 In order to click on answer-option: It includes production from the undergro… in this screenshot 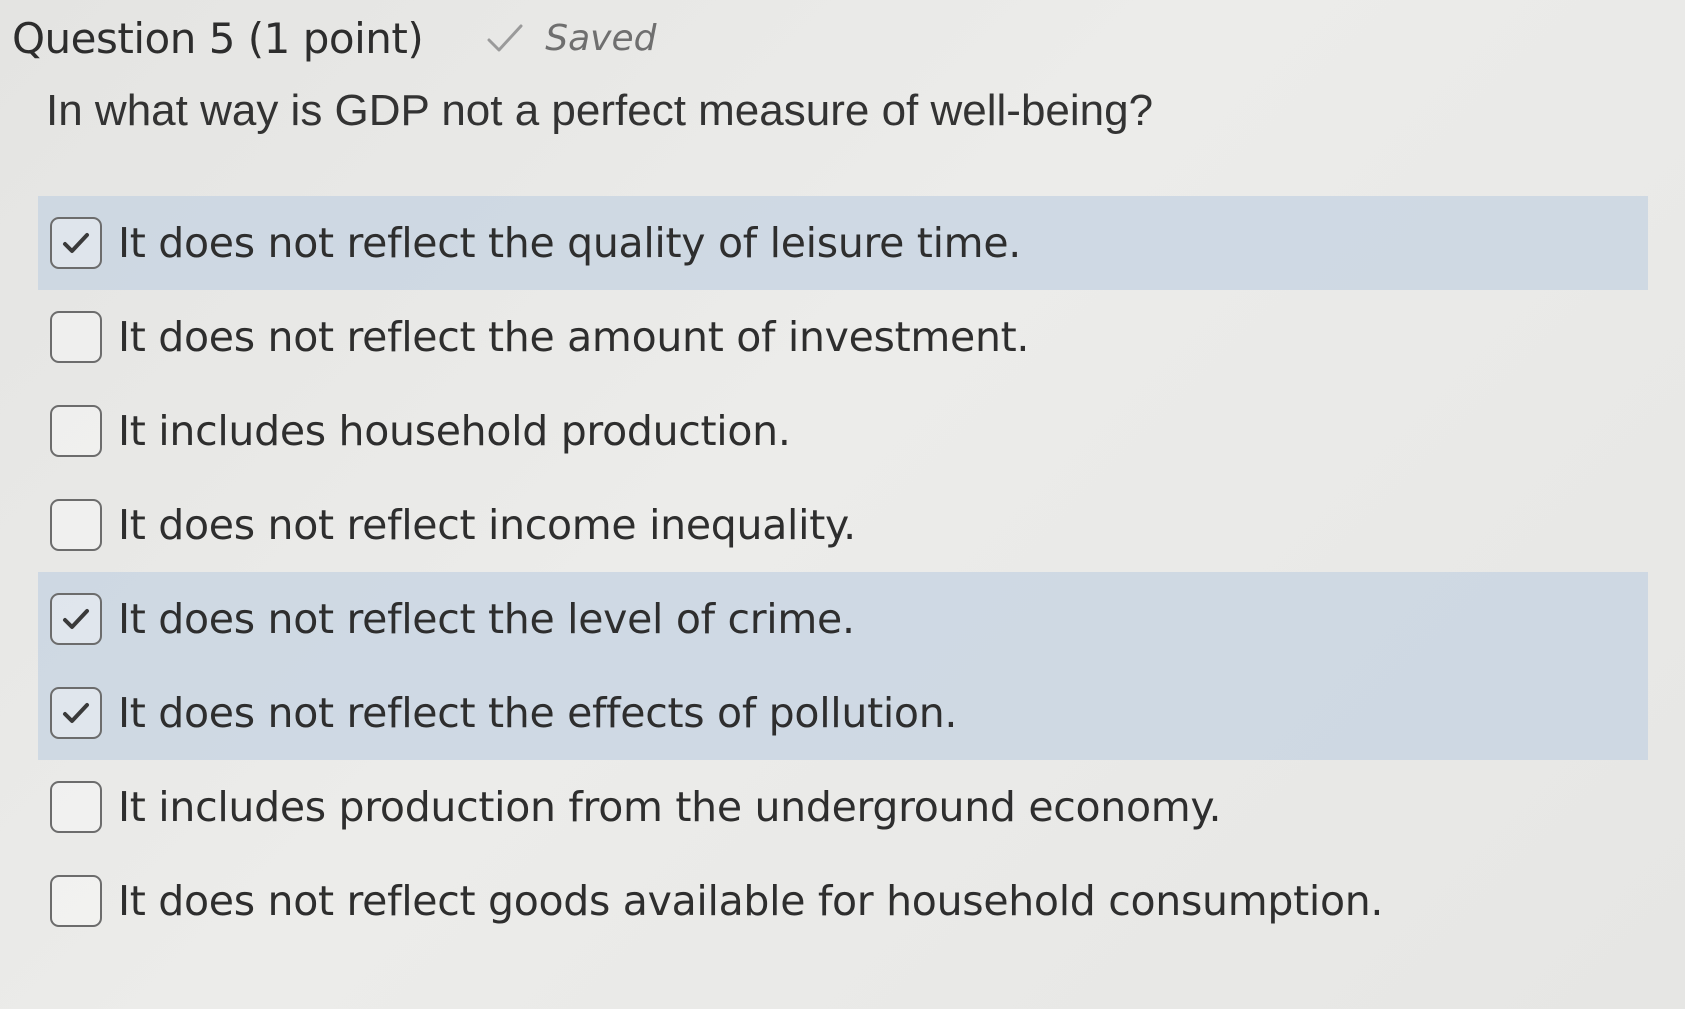, I will do `click(842, 807)`.